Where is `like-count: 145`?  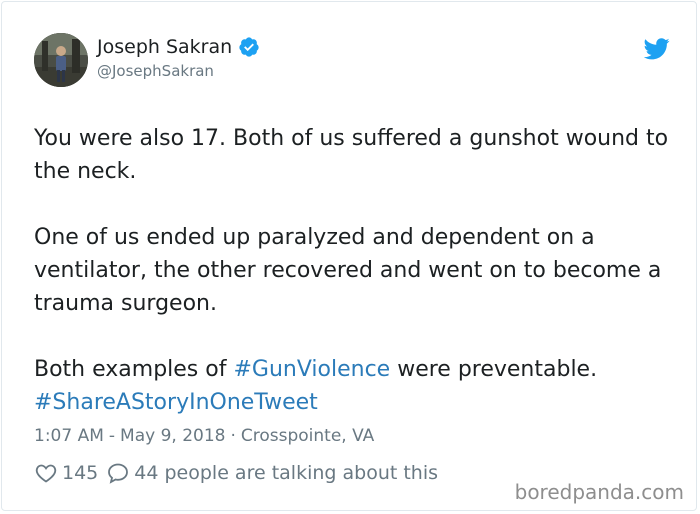 like-count: 145 is located at coordinates (80, 473).